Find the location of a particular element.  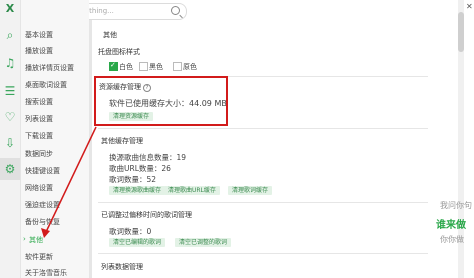

watermark-text: 谁来做 is located at coordinates (451, 225).